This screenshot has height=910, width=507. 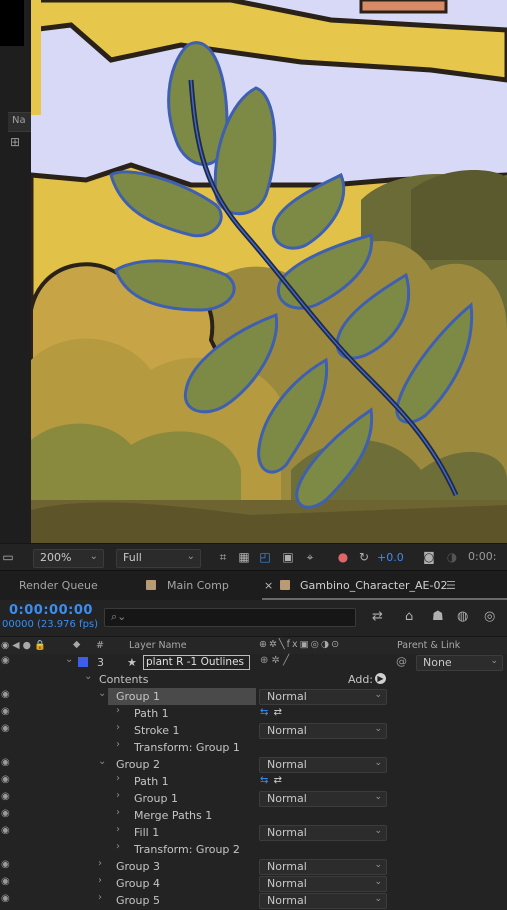 I want to click on property-name: Transform: Group 1, so click(x=187, y=747).